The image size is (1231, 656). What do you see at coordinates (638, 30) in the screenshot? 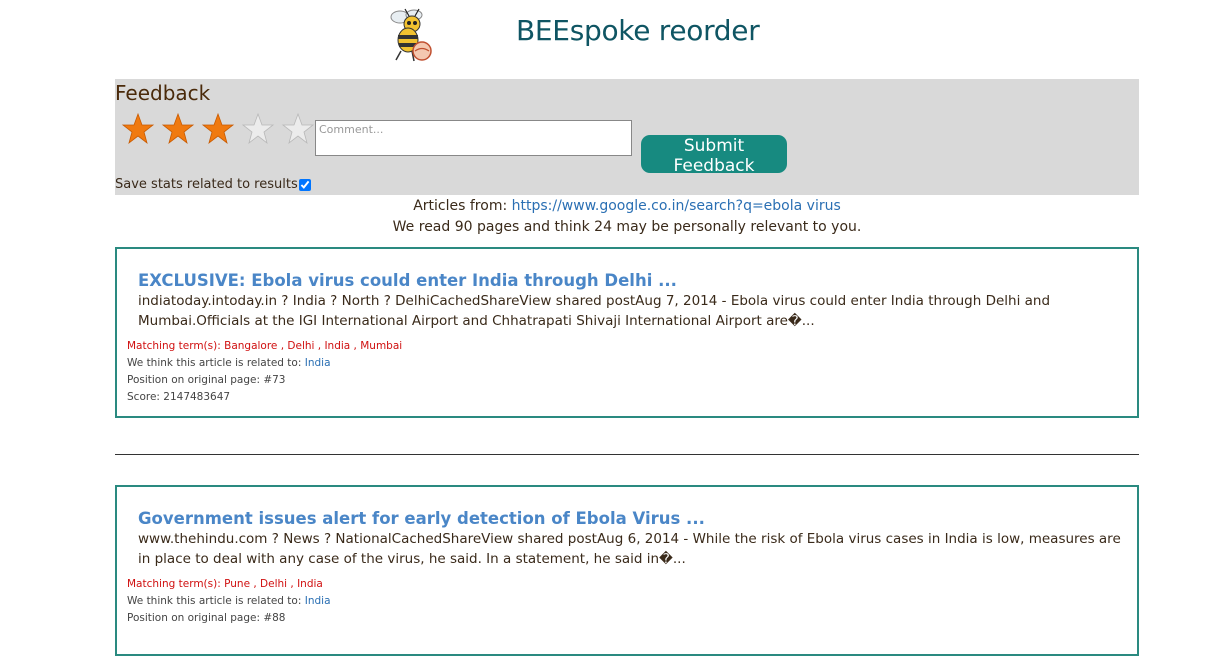
I see `app-title: BEEspoke reorder` at bounding box center [638, 30].